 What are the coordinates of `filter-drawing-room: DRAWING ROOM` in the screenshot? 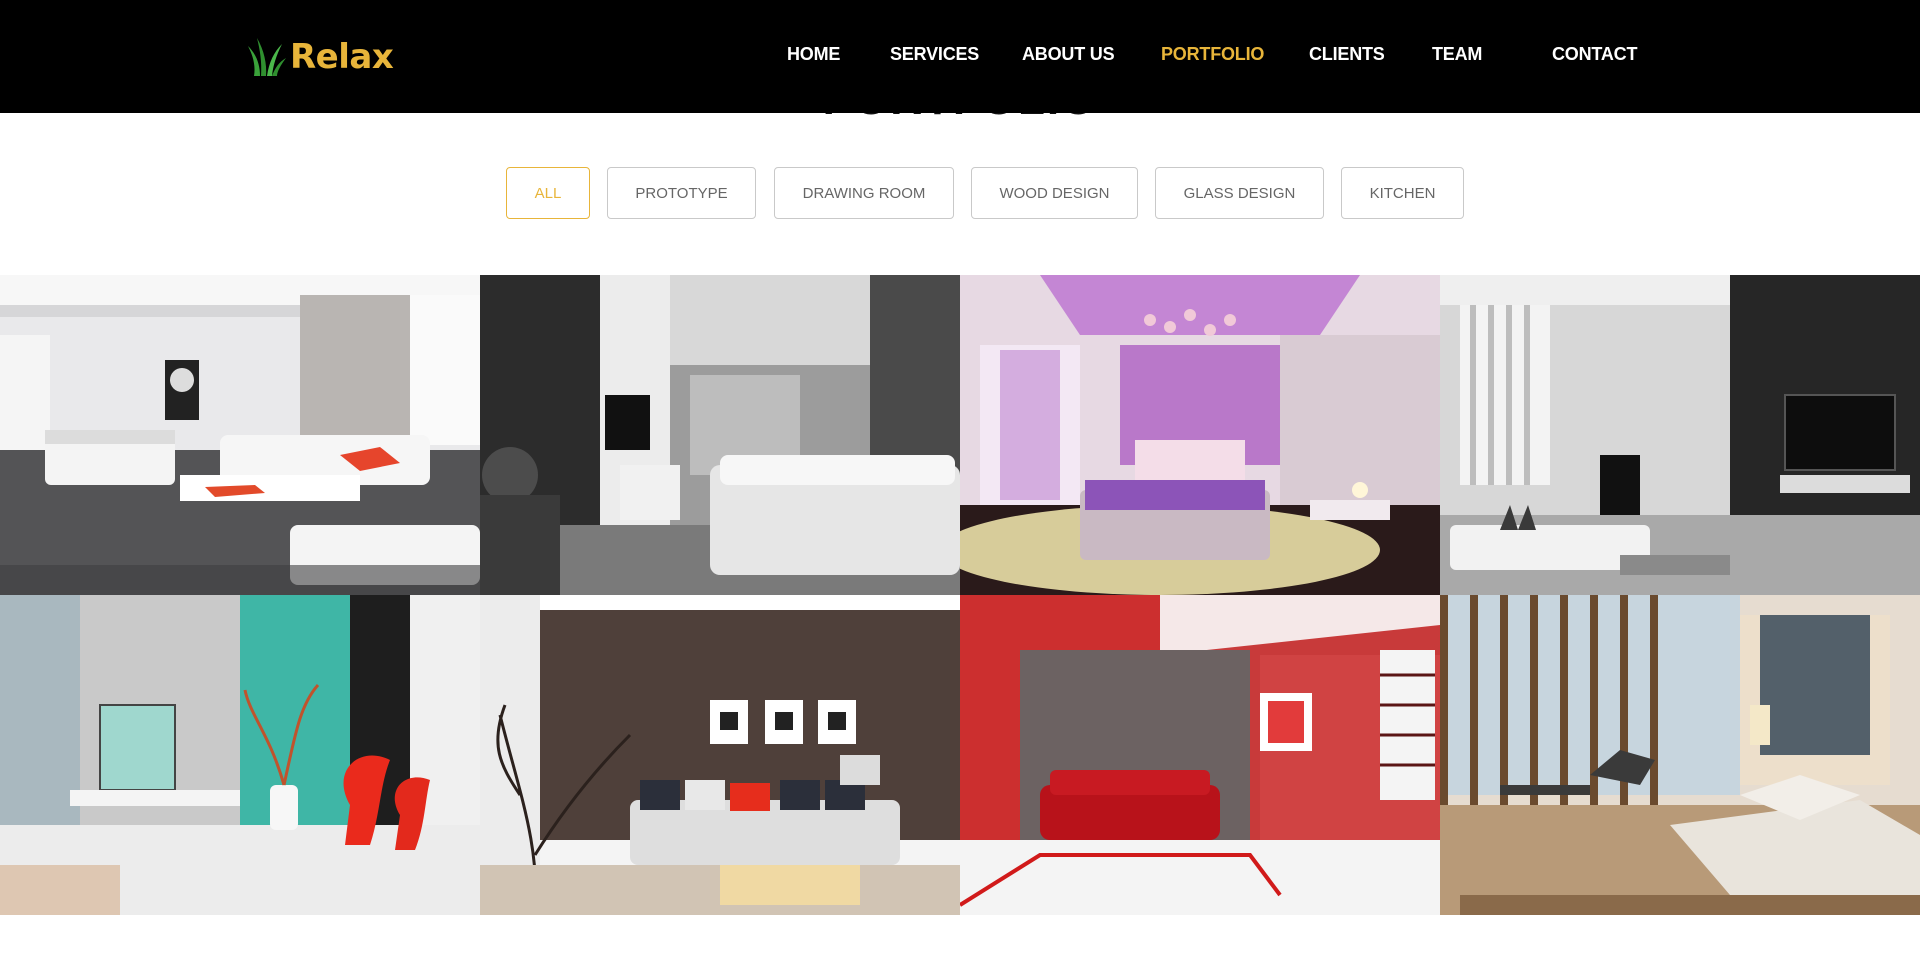 It's located at (864, 193).